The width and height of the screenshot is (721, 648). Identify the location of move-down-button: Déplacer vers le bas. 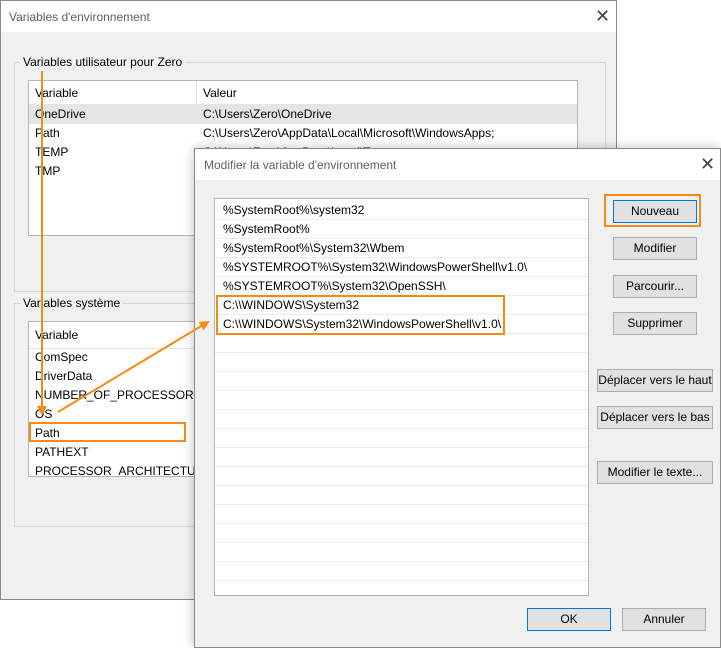
(655, 417).